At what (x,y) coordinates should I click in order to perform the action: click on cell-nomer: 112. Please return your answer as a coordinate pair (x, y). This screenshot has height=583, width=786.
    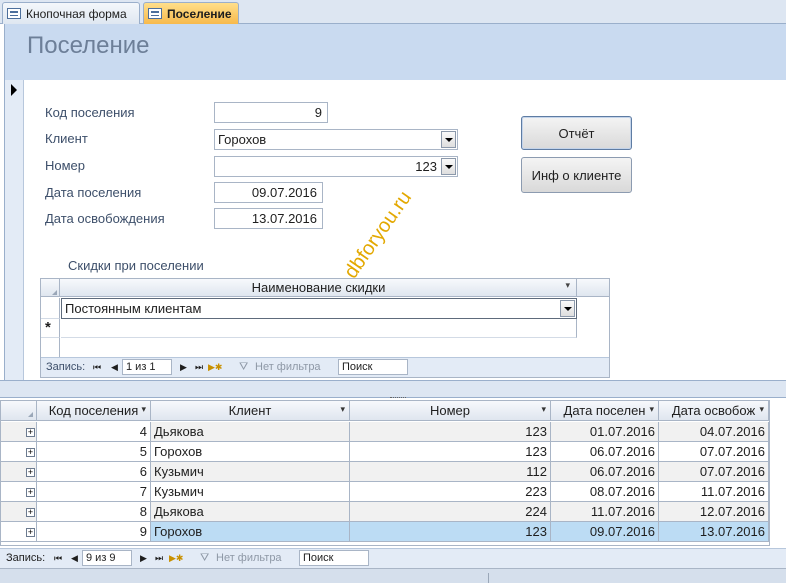
    Looking at the image, I should click on (450, 472).